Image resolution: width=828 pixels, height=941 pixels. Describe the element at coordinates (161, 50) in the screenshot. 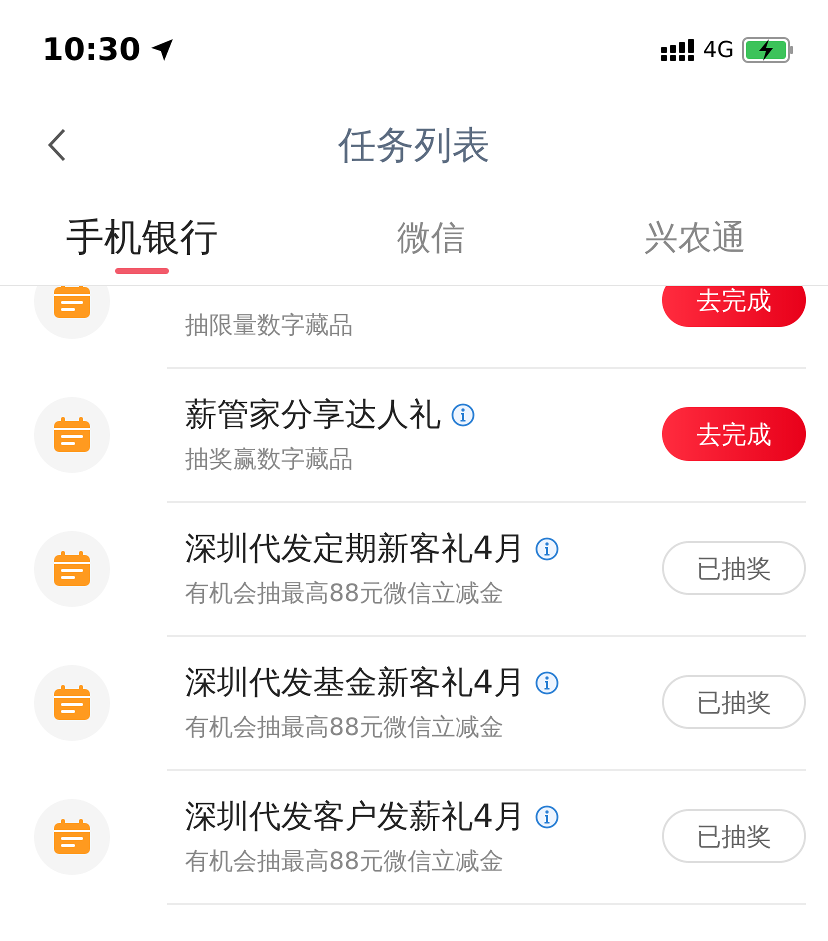

I see `location-arrow-icon` at that location.